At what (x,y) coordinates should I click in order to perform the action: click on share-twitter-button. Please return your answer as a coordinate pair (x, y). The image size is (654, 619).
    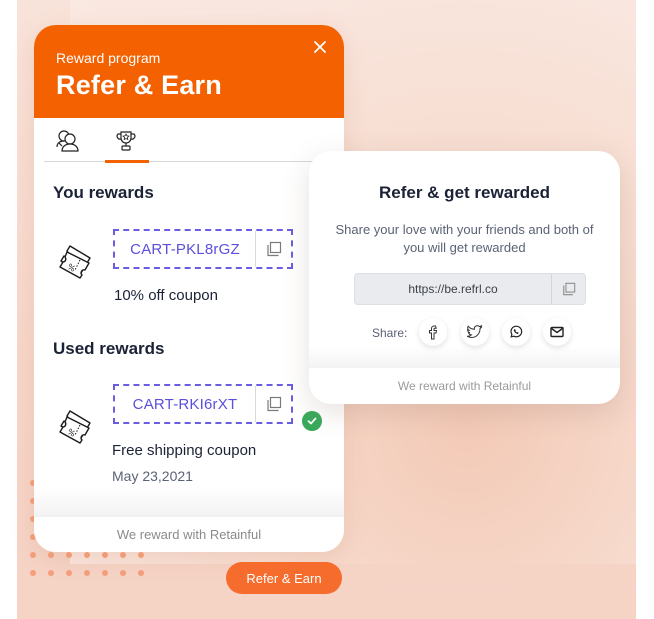
    Looking at the image, I should click on (475, 332).